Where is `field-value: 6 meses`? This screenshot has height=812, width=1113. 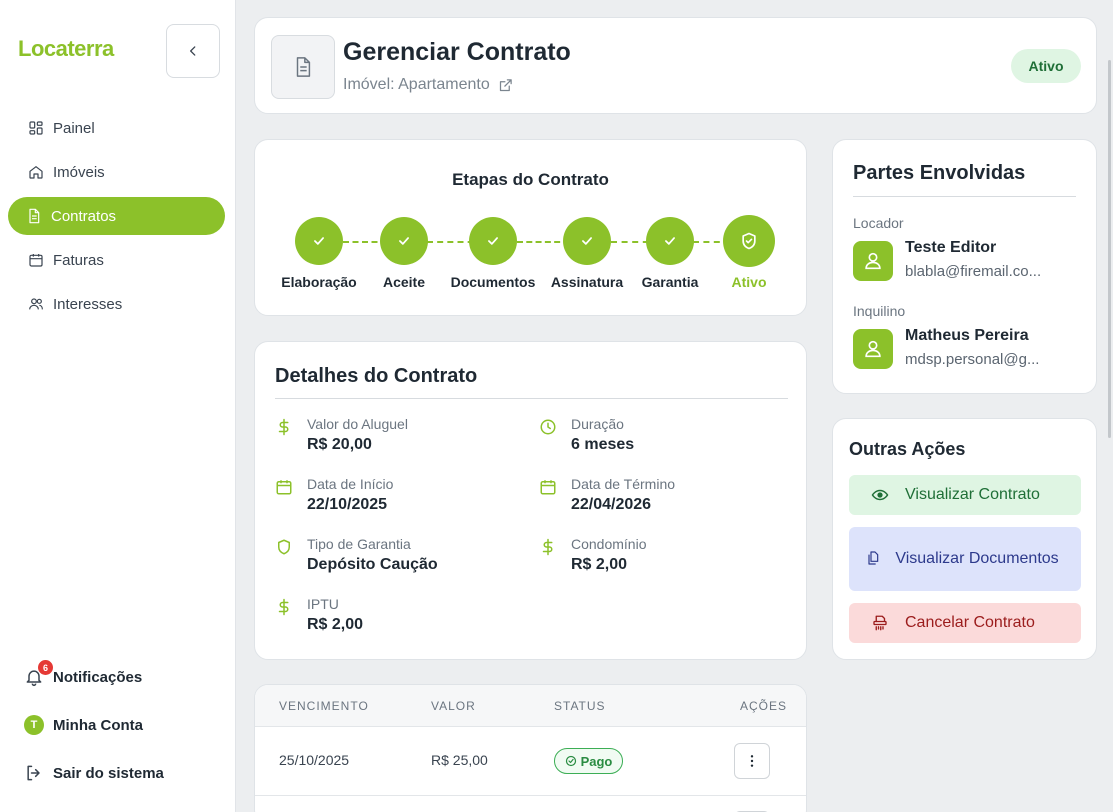 field-value: 6 meses is located at coordinates (603, 444).